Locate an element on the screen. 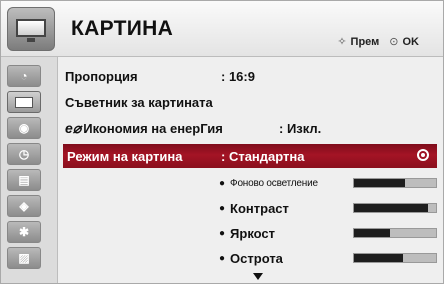 The width and height of the screenshot is (444, 284). picture-mode-row: Режим на картина : Стандартна is located at coordinates (250, 156).